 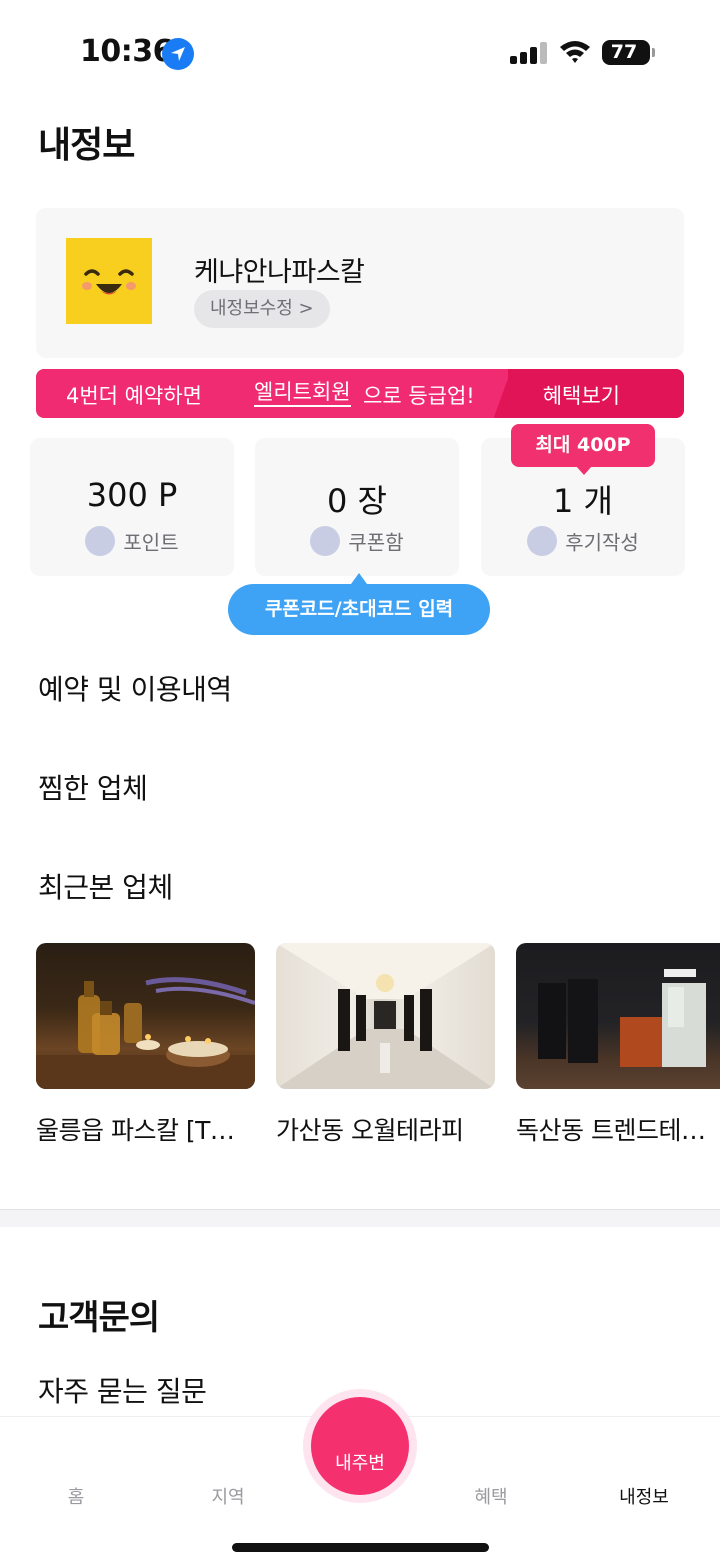 What do you see at coordinates (134, 396) in the screenshot?
I see `promo-text: 4번더 예약하면` at bounding box center [134, 396].